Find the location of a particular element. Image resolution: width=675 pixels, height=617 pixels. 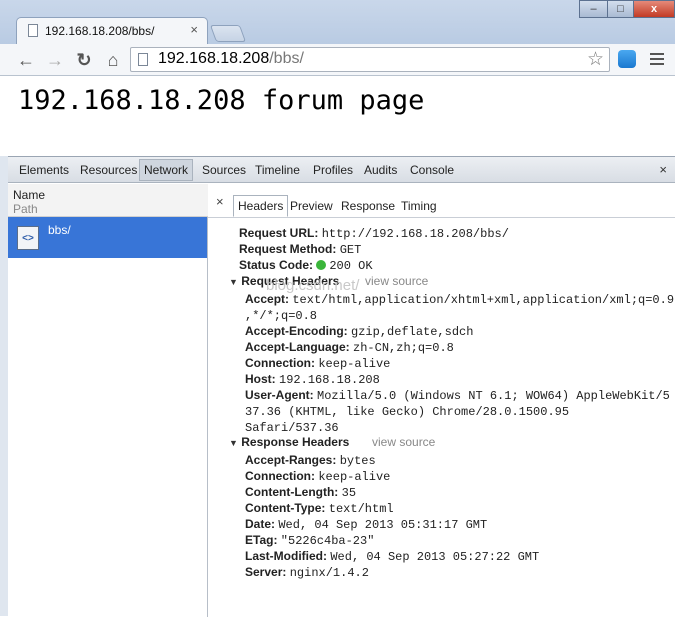

address-bar: 192.168.18.208/bbs/ ☆ is located at coordinates (370, 59).